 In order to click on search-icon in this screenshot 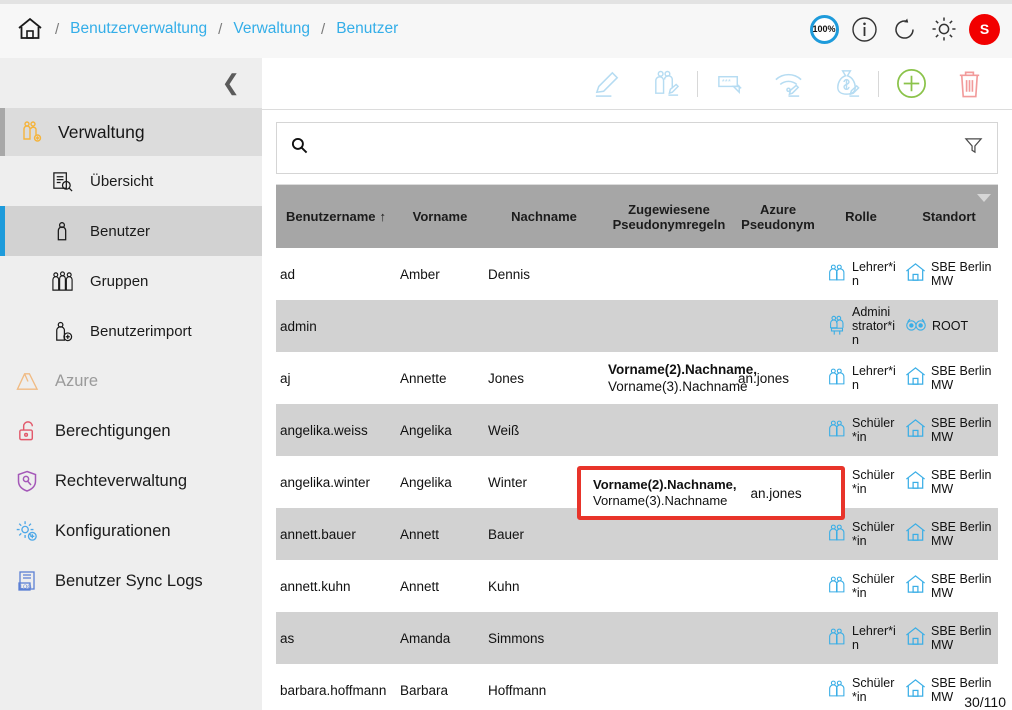, I will do `click(299, 148)`.